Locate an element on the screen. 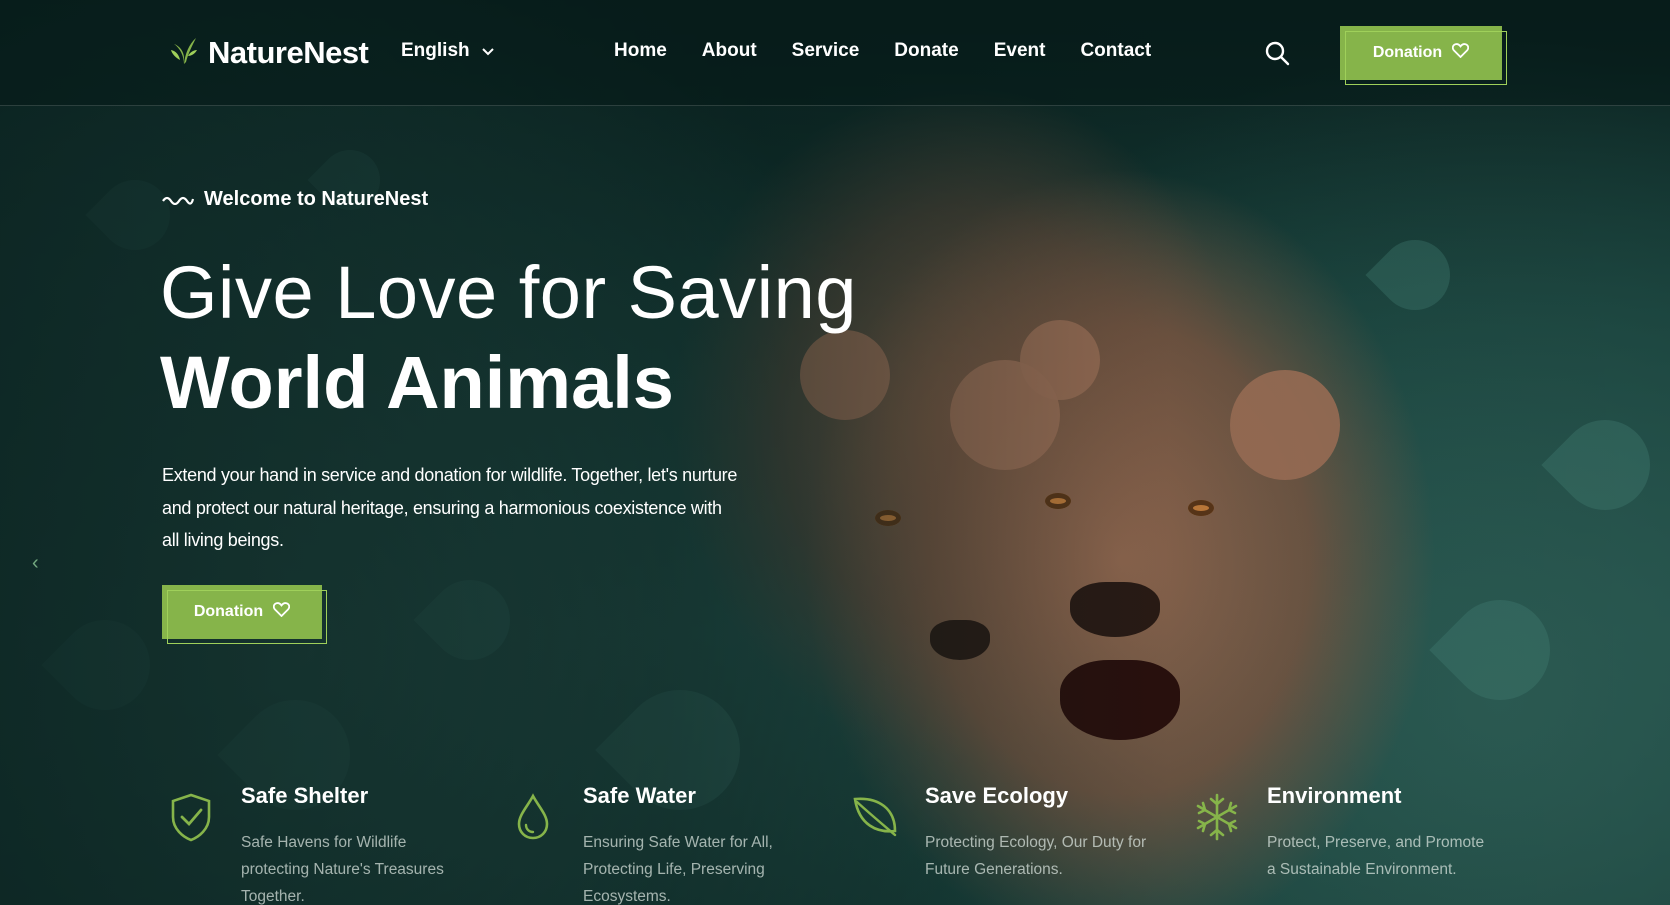 The image size is (1670, 905). chevron-down-icon is located at coordinates (487, 51).